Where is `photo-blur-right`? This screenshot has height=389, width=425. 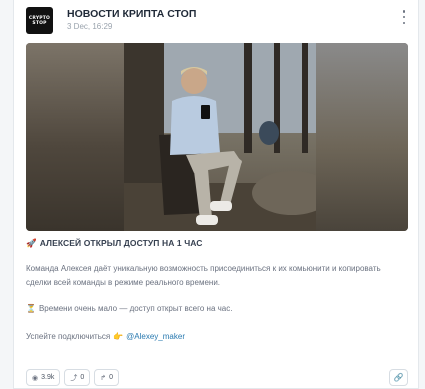
photo-blur-right is located at coordinates (362, 137).